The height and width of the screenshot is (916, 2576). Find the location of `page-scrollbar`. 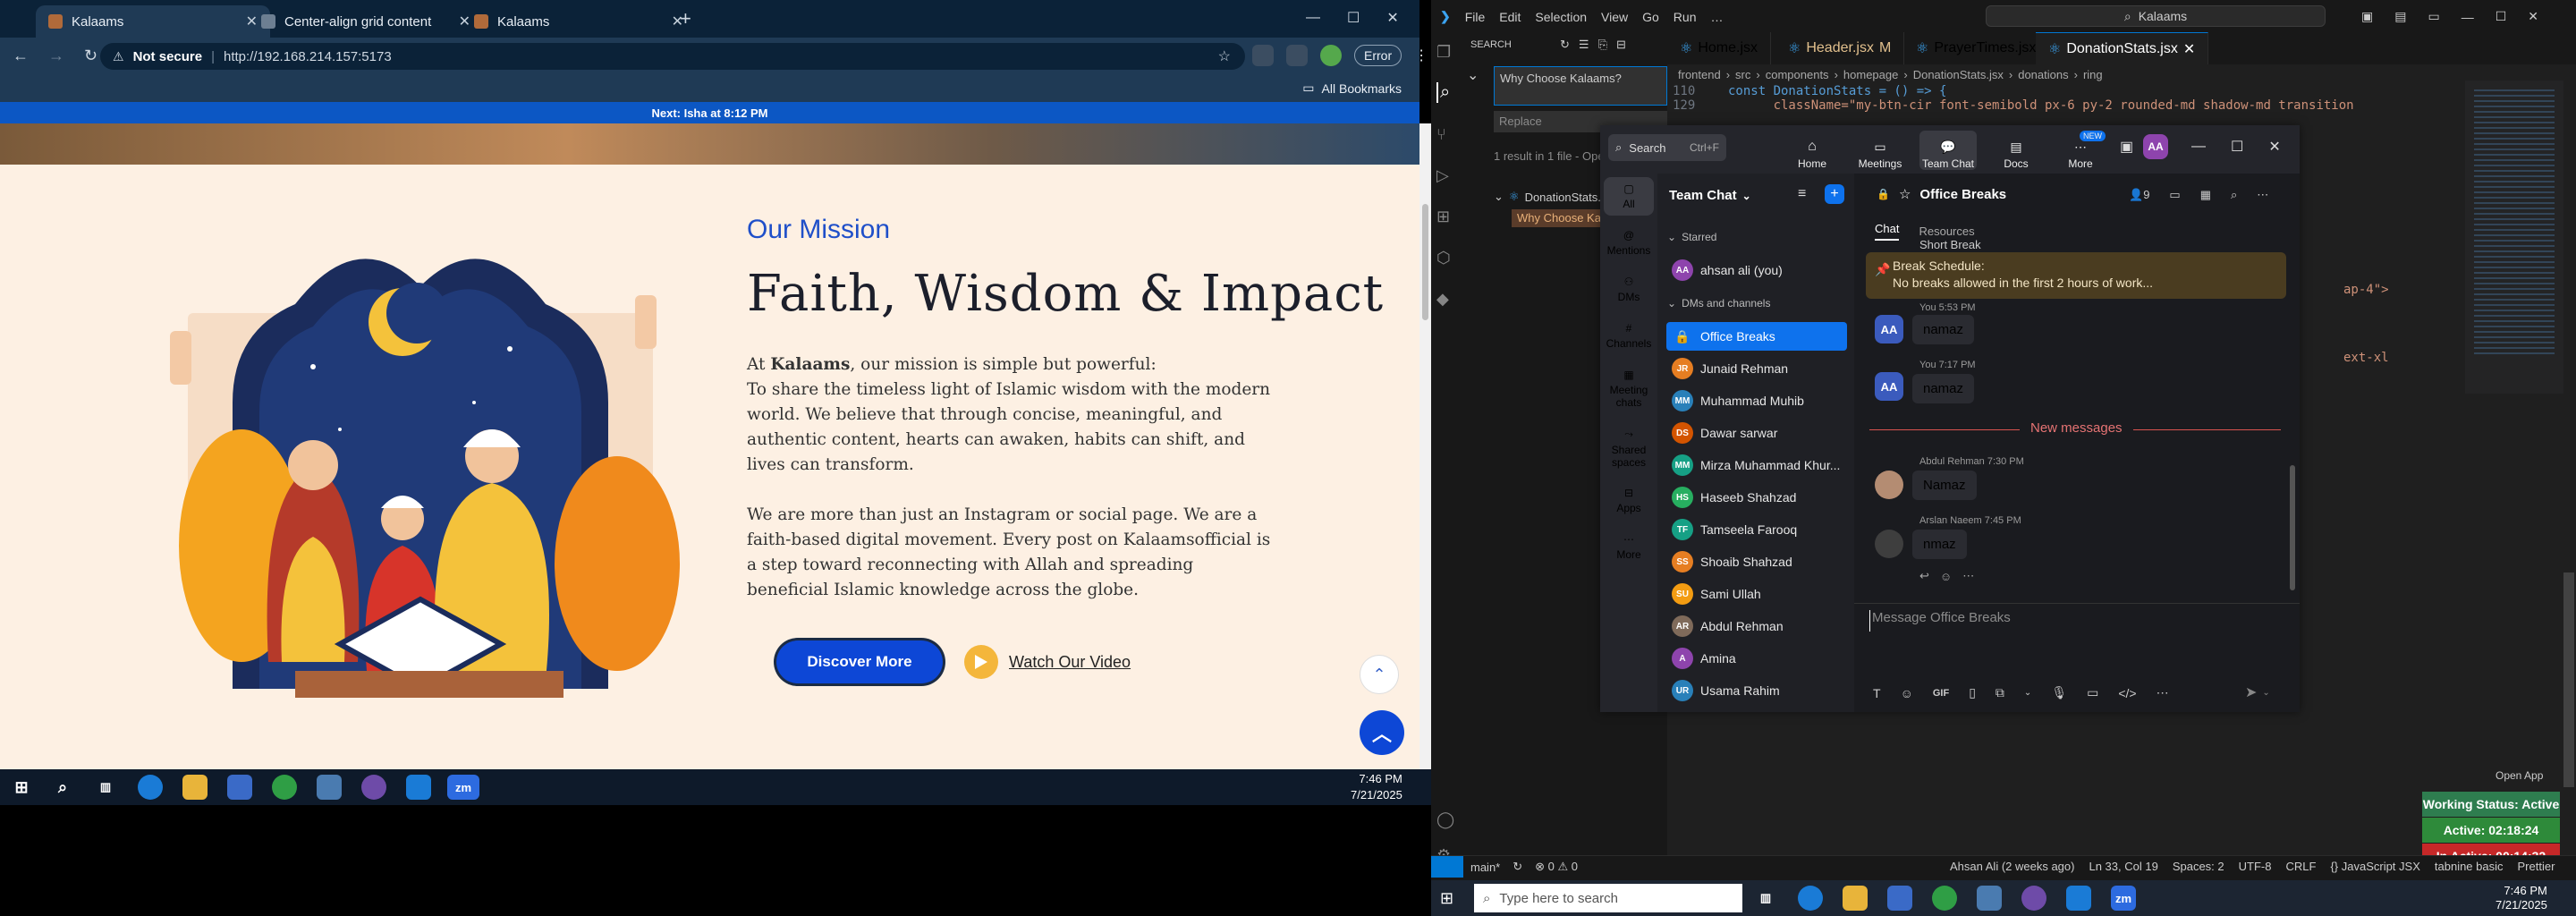

page-scrollbar is located at coordinates (1425, 446).